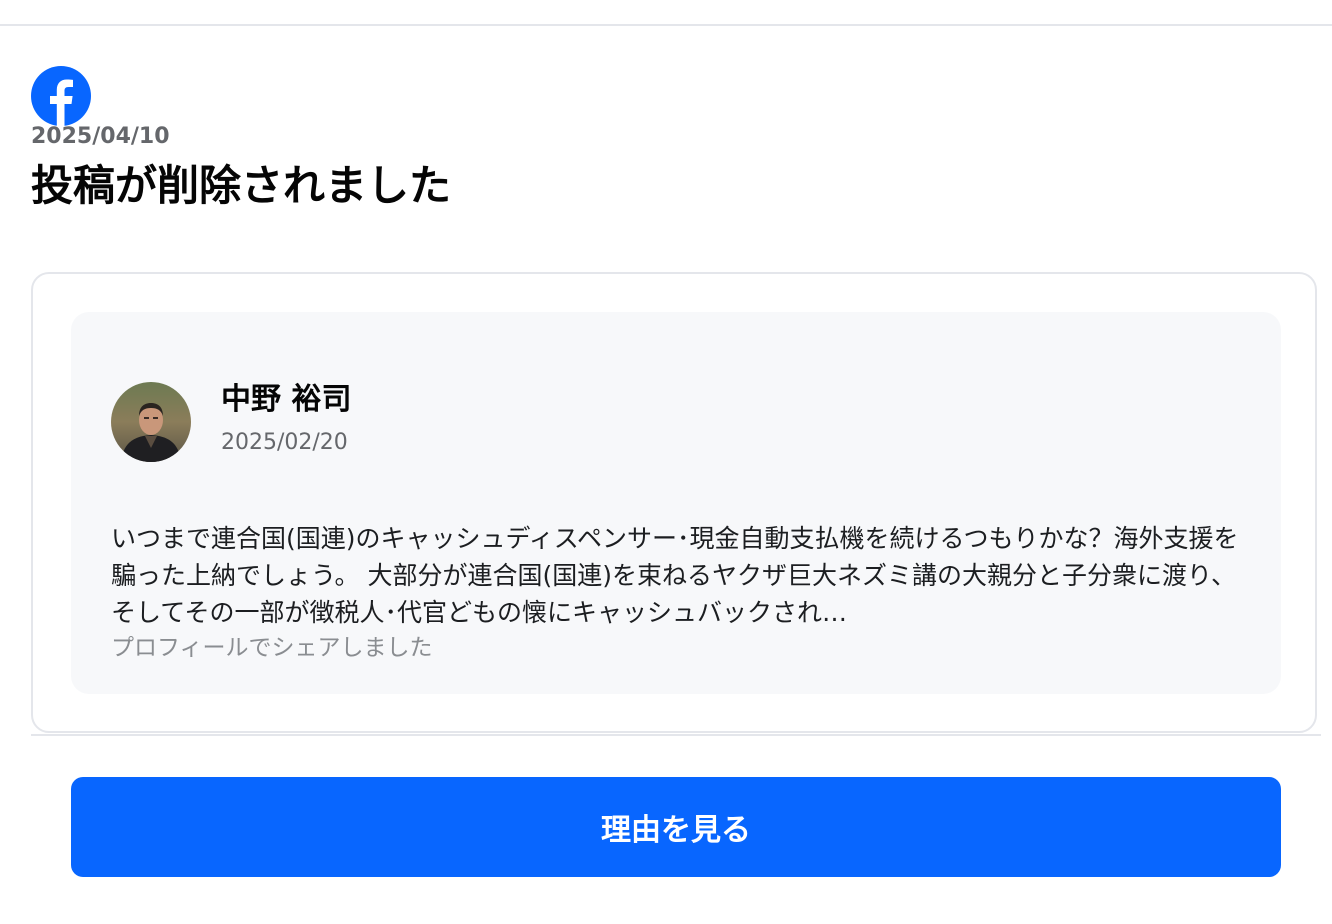 The height and width of the screenshot is (924, 1332). I want to click on avatar, so click(151, 422).